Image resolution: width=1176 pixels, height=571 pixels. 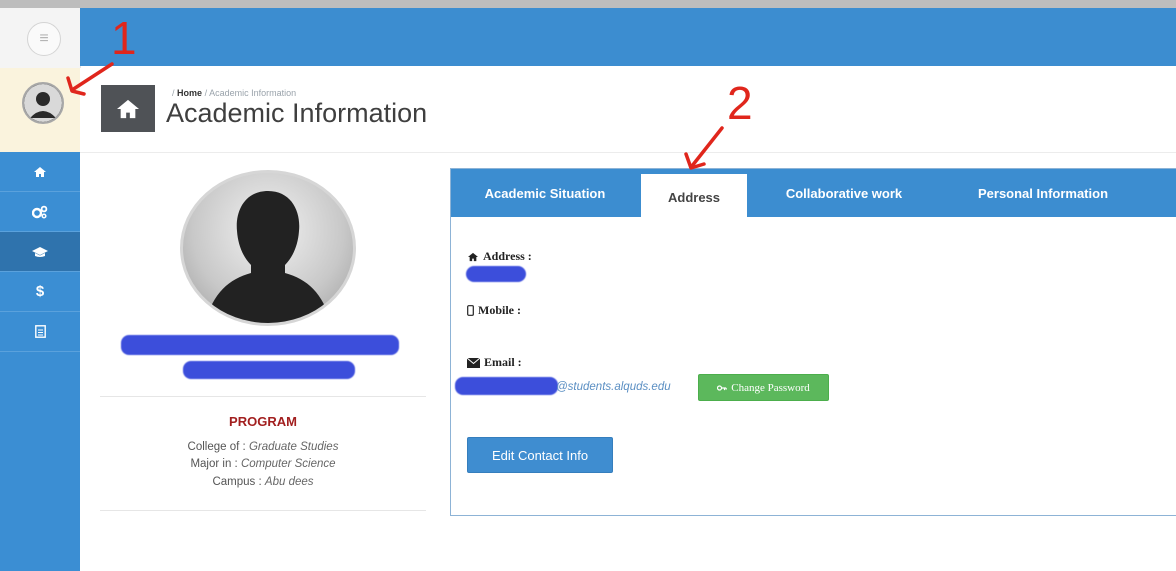 What do you see at coordinates (260, 345) in the screenshot?
I see `redacted-student-name` at bounding box center [260, 345].